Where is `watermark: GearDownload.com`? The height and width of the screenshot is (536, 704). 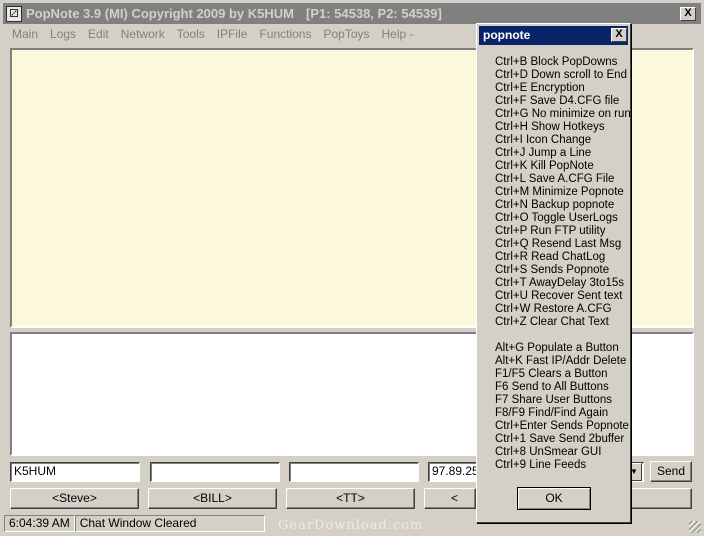
watermark: GearDownload.com is located at coordinates (351, 525).